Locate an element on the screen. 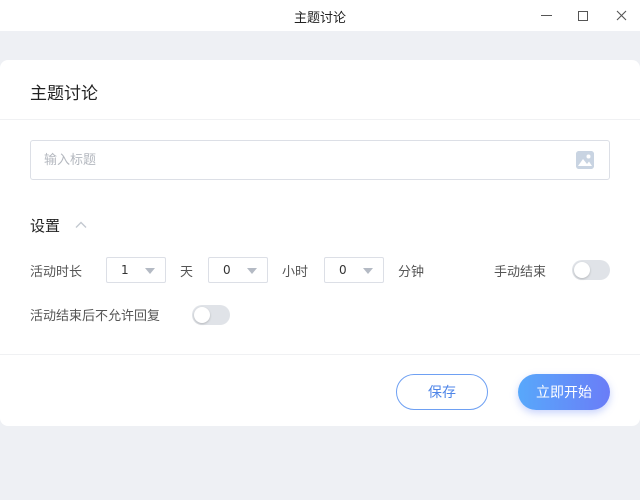 Image resolution: width=640 pixels, height=500 pixels. hours-value: 0 is located at coordinates (227, 270).